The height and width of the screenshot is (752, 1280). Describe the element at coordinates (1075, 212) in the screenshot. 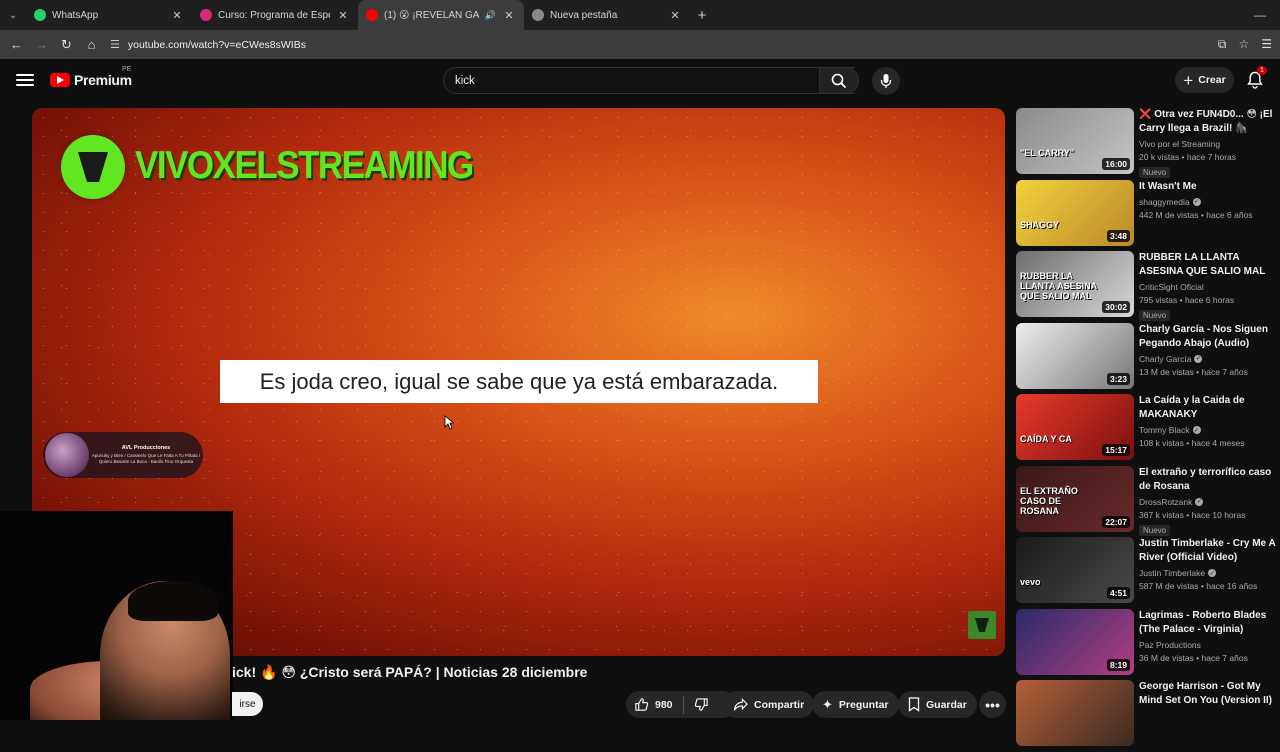

I see `recommendation-thumbnail: SHAGGY 3:48` at that location.